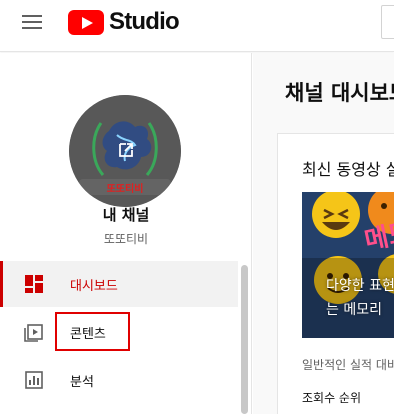  I want to click on avatar-channel-text: 또또티비, so click(125, 189).